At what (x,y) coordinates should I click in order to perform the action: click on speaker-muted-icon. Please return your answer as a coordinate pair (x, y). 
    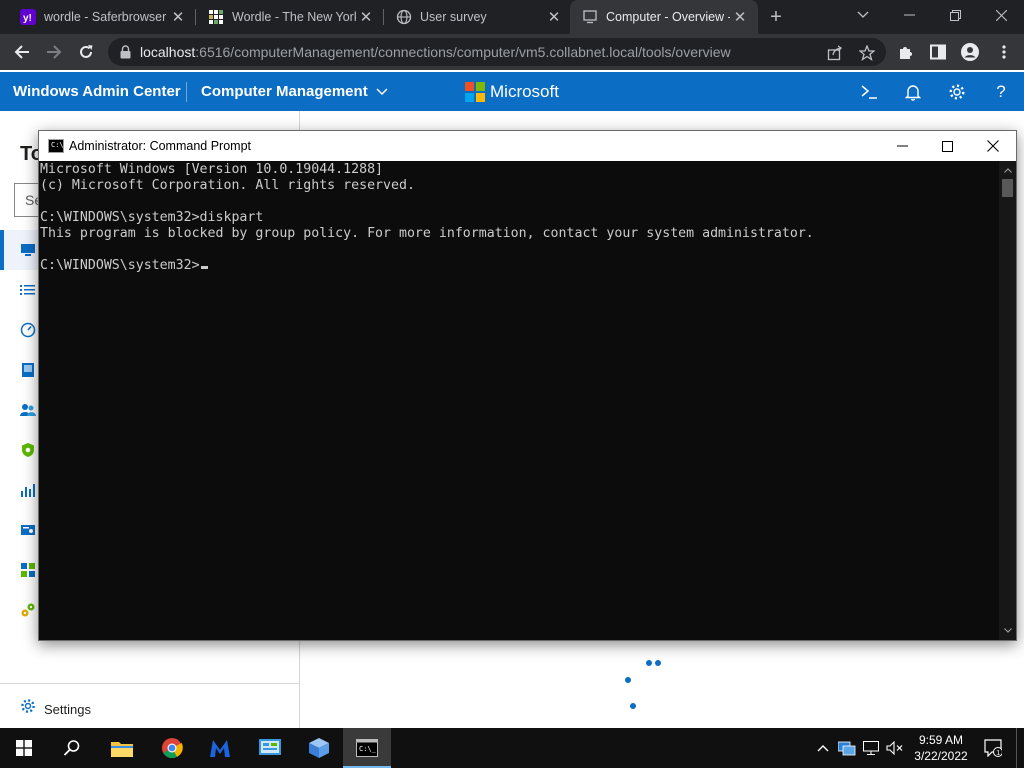
    Looking at the image, I should click on (895, 748).